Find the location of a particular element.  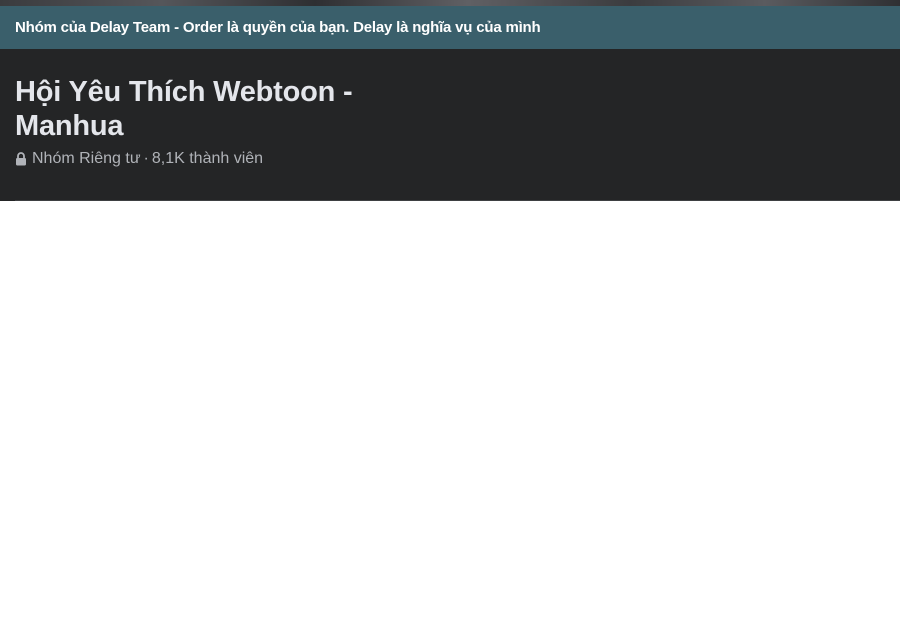

lock-icon is located at coordinates (21, 159).